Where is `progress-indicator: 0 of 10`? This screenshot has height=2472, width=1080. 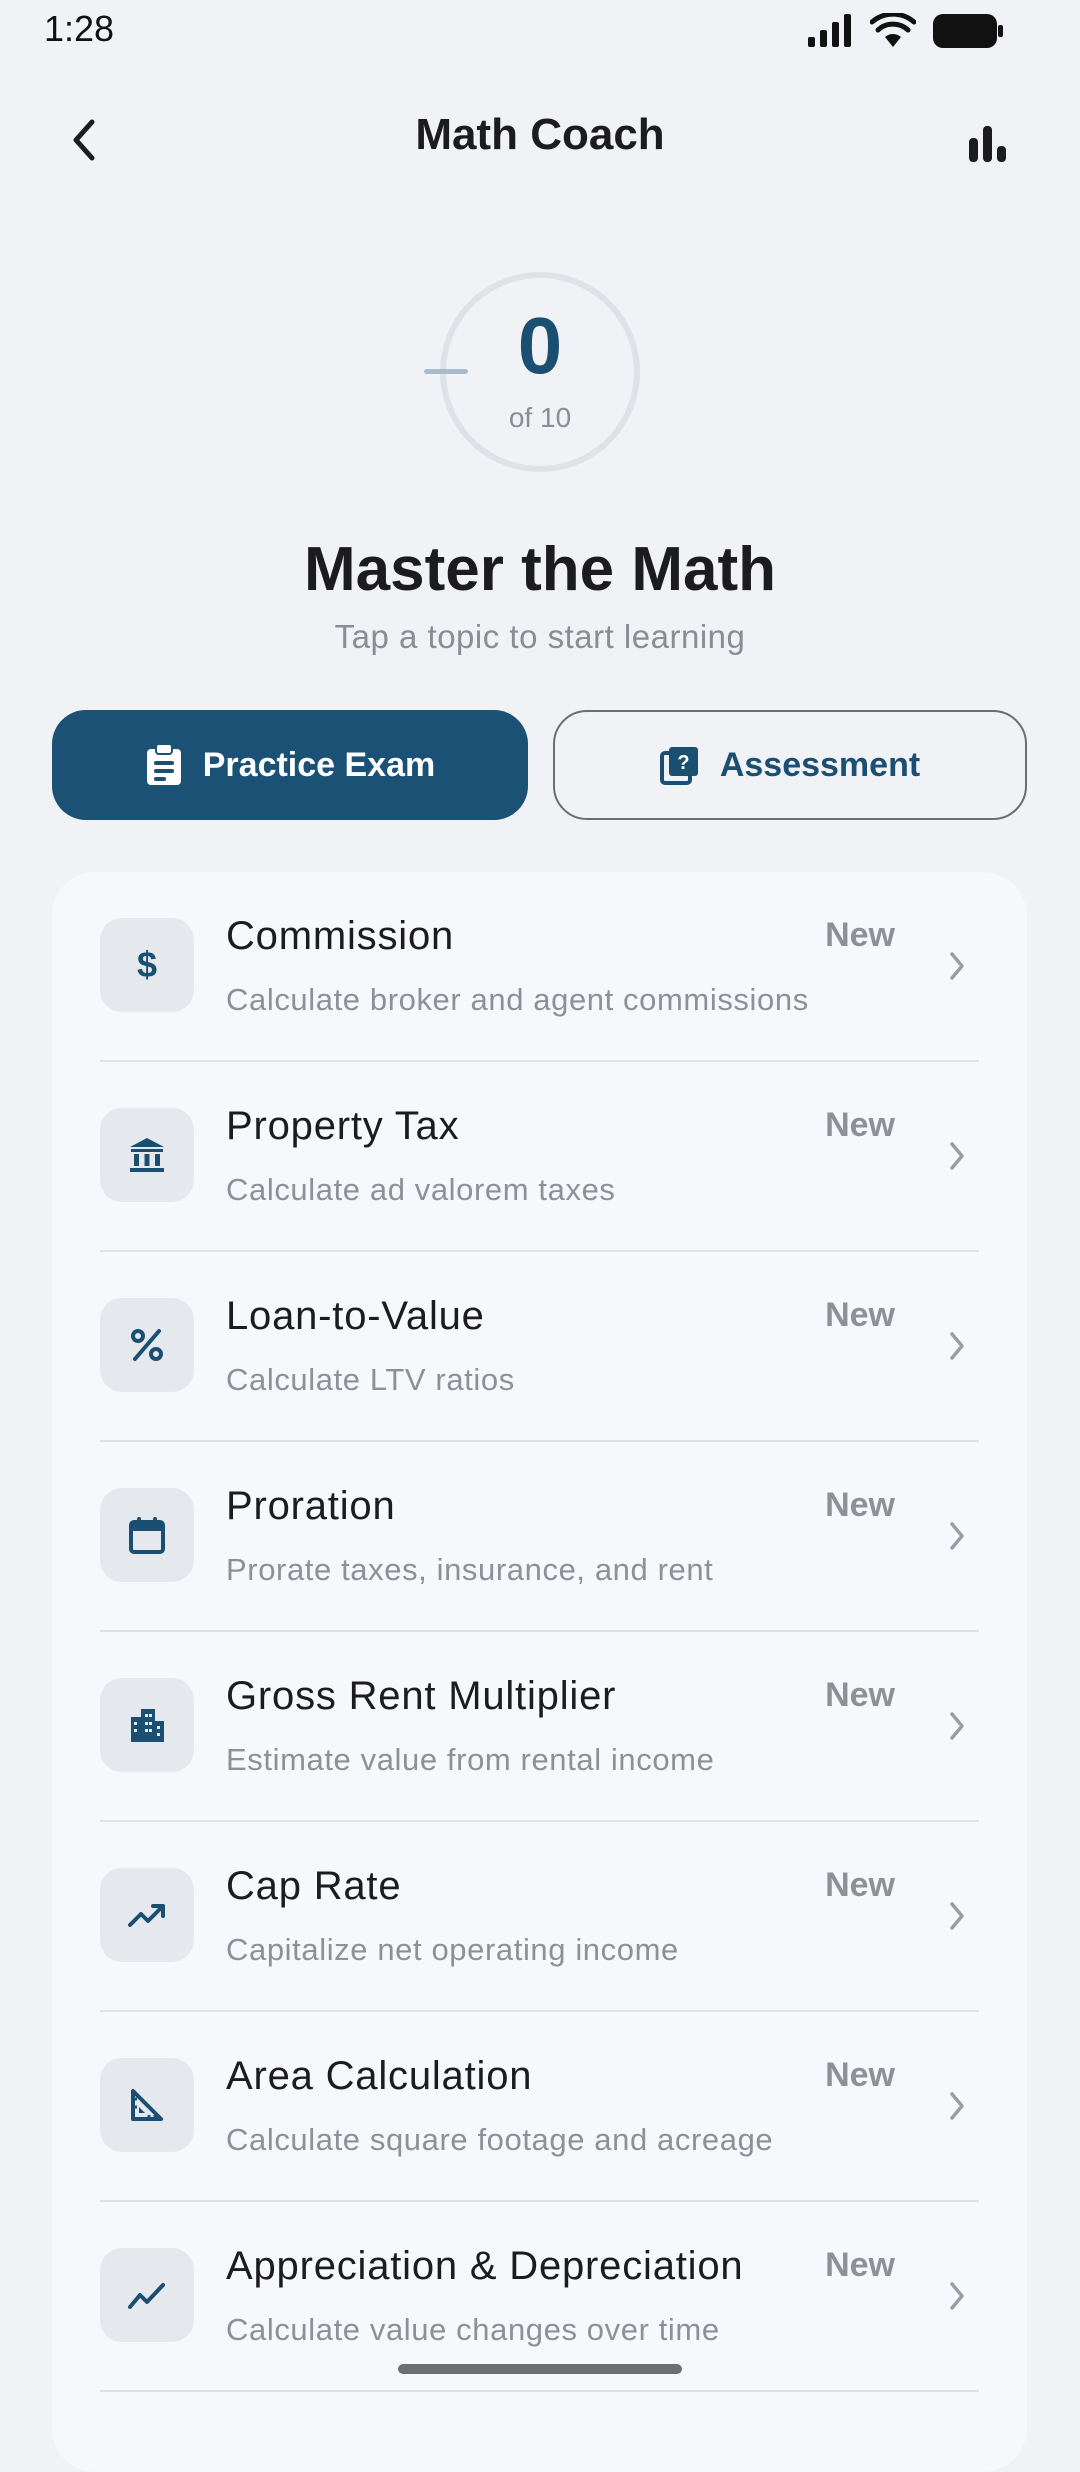 progress-indicator: 0 of 10 is located at coordinates (532, 372).